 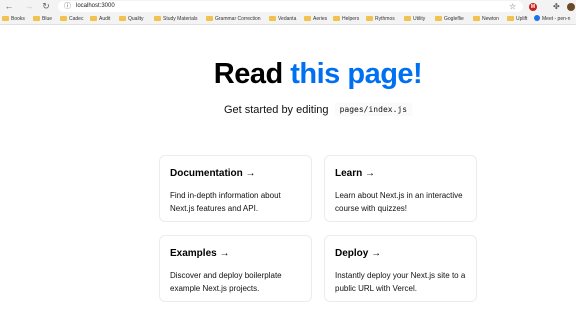 I want to click on site-info-icon: ⓘ, so click(x=67, y=6).